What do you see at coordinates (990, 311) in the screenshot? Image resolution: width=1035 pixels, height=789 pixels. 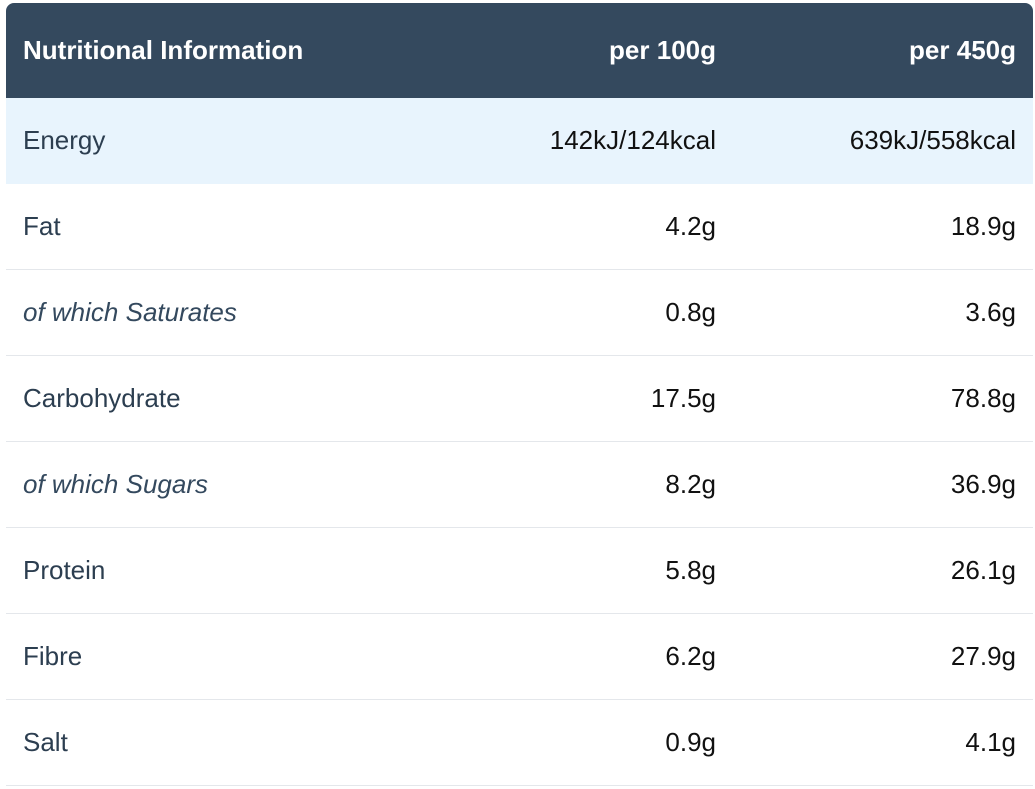 I see `value-per-450g: 3.6g` at bounding box center [990, 311].